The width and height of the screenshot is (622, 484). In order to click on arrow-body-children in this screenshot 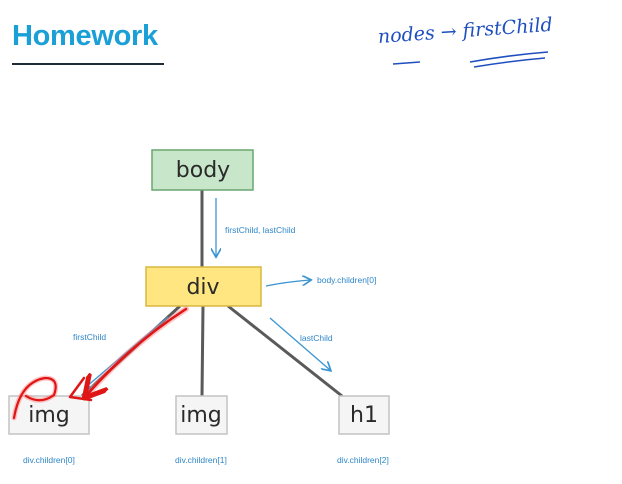, I will do `click(287, 283)`.